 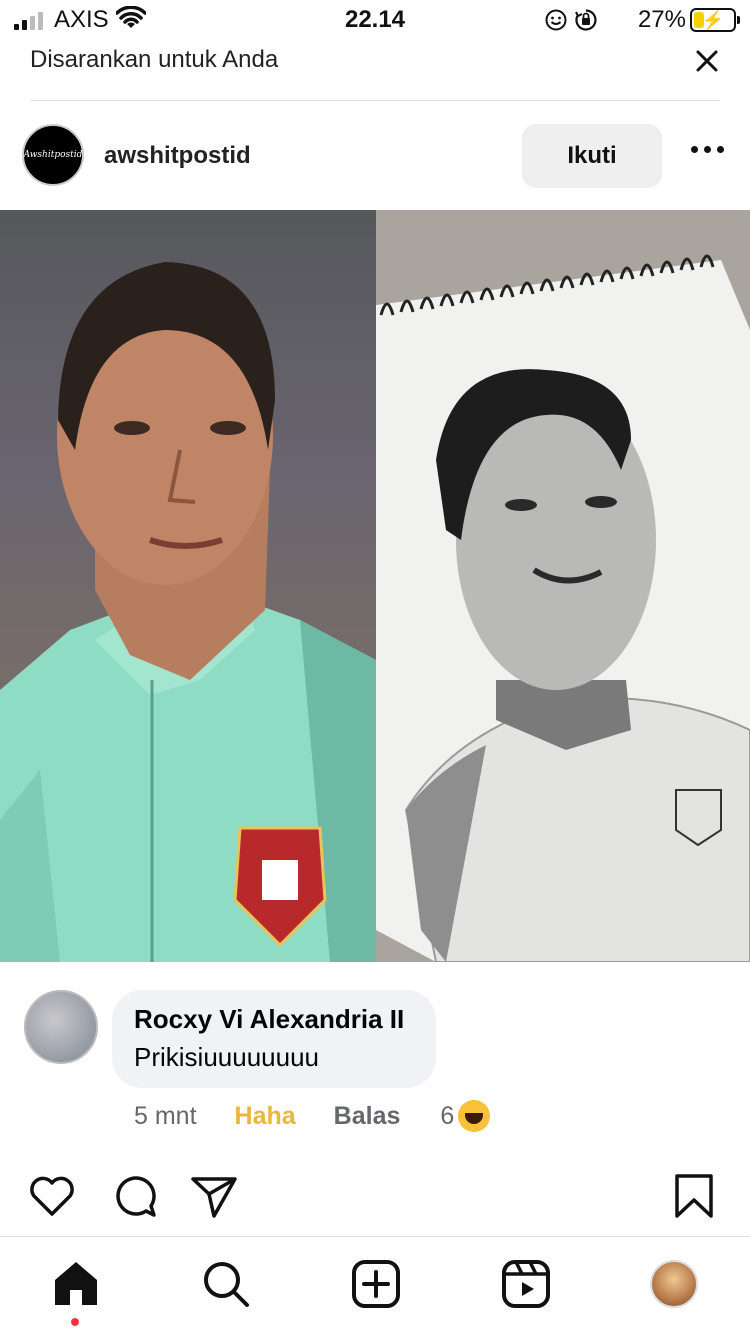 I want to click on tabbar-divider, so click(x=375, y=1236).